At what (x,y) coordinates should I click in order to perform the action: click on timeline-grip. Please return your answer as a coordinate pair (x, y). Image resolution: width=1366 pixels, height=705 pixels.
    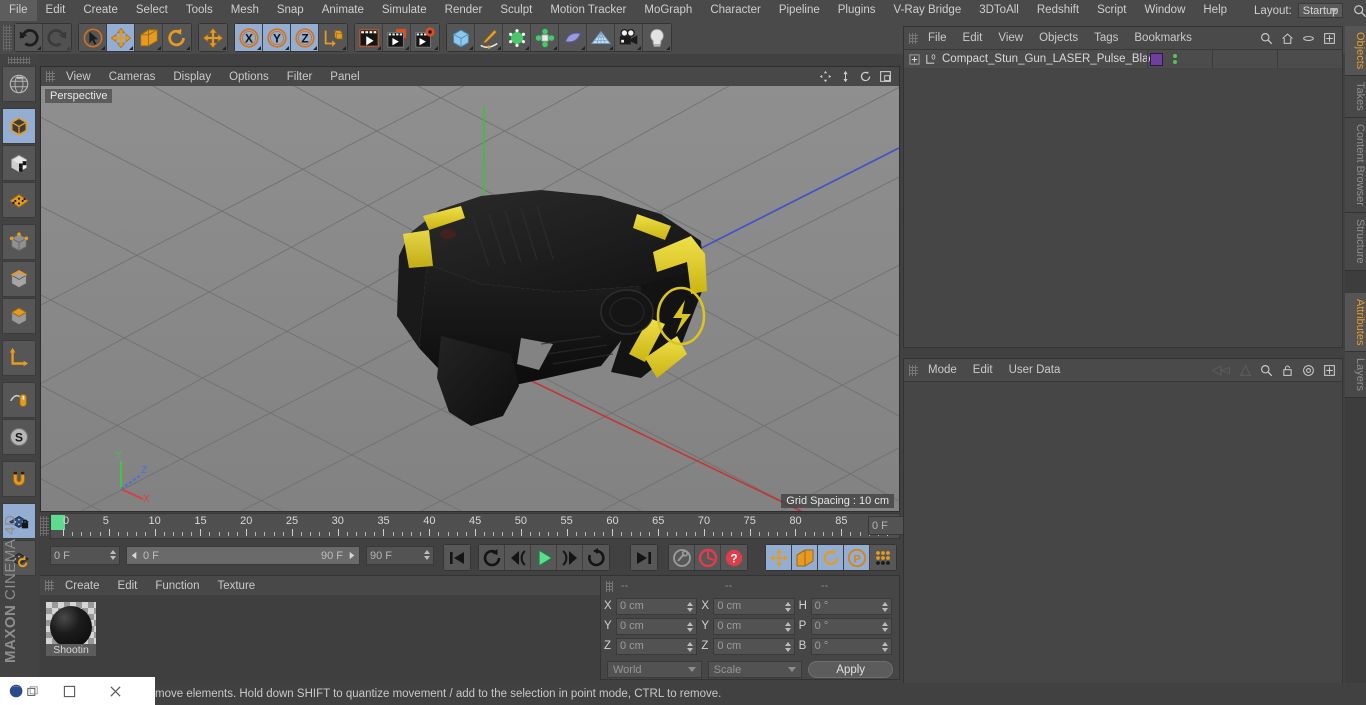
    Looking at the image, I should click on (44, 526).